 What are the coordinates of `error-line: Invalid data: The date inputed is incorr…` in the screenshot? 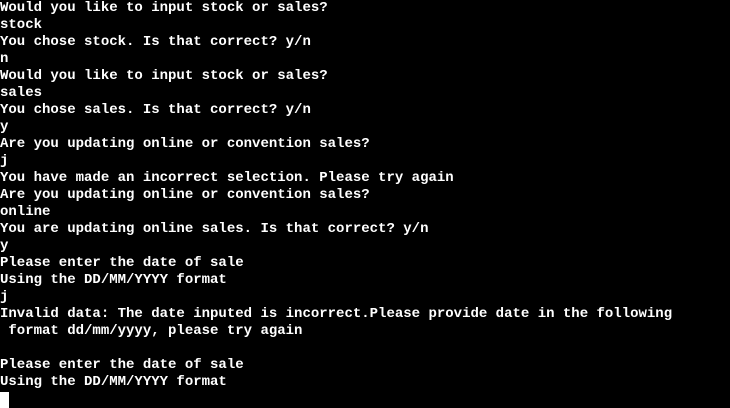 It's located at (336, 314).